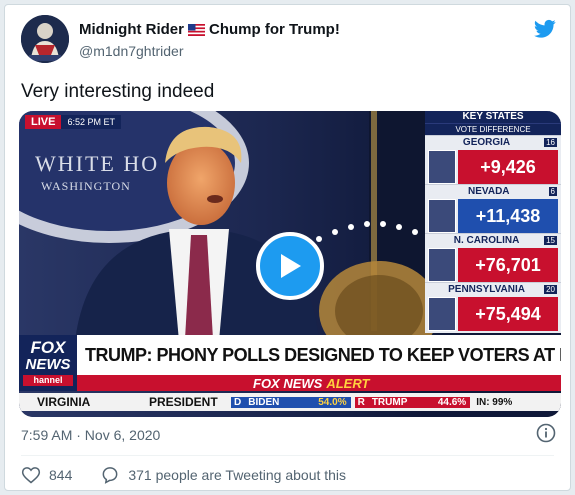  What do you see at coordinates (86, 186) in the screenshot?
I see `backdrop-text-2: WASHINGTON` at bounding box center [86, 186].